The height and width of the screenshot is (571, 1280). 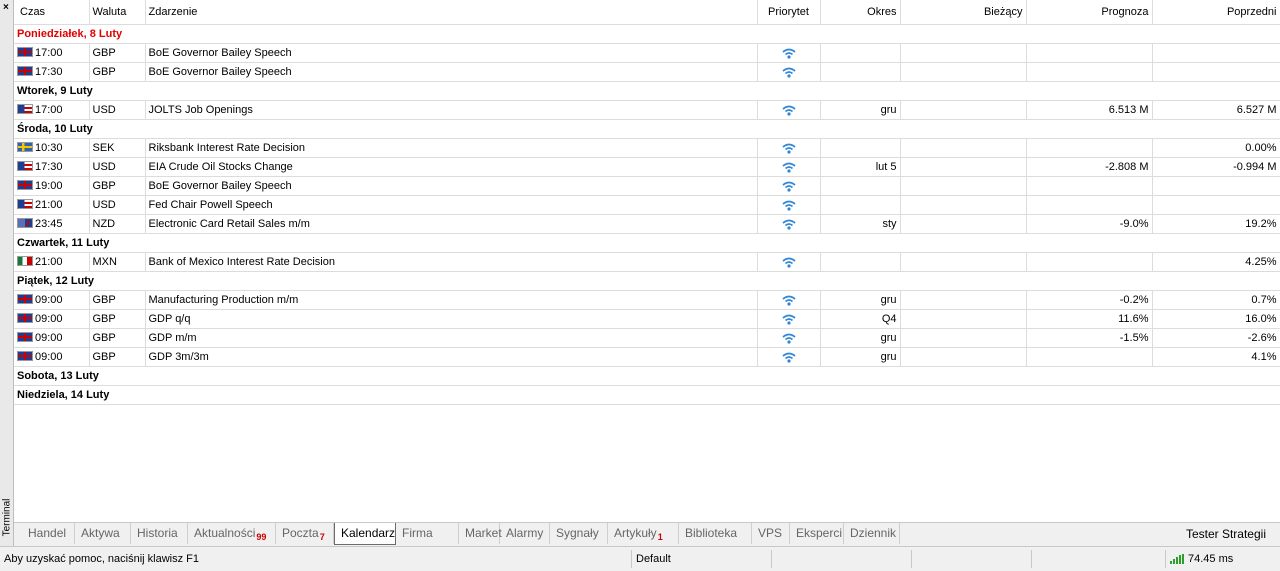 I want to click on flag-gb-icon, so click(x=25, y=185).